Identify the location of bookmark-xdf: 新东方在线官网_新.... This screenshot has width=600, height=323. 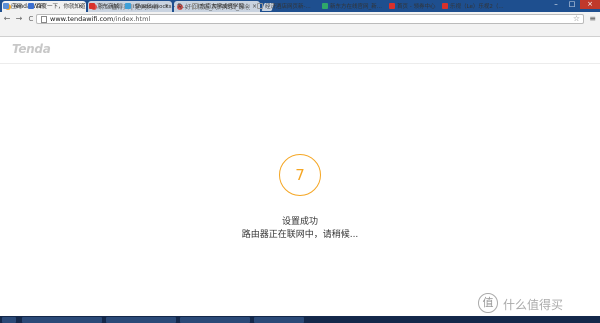
(352, 6).